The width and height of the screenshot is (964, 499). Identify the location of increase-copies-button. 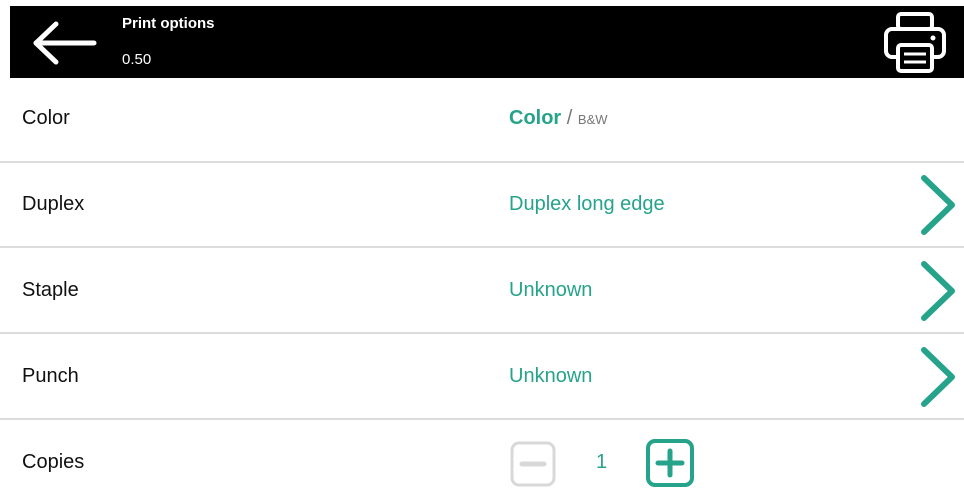
(670, 463).